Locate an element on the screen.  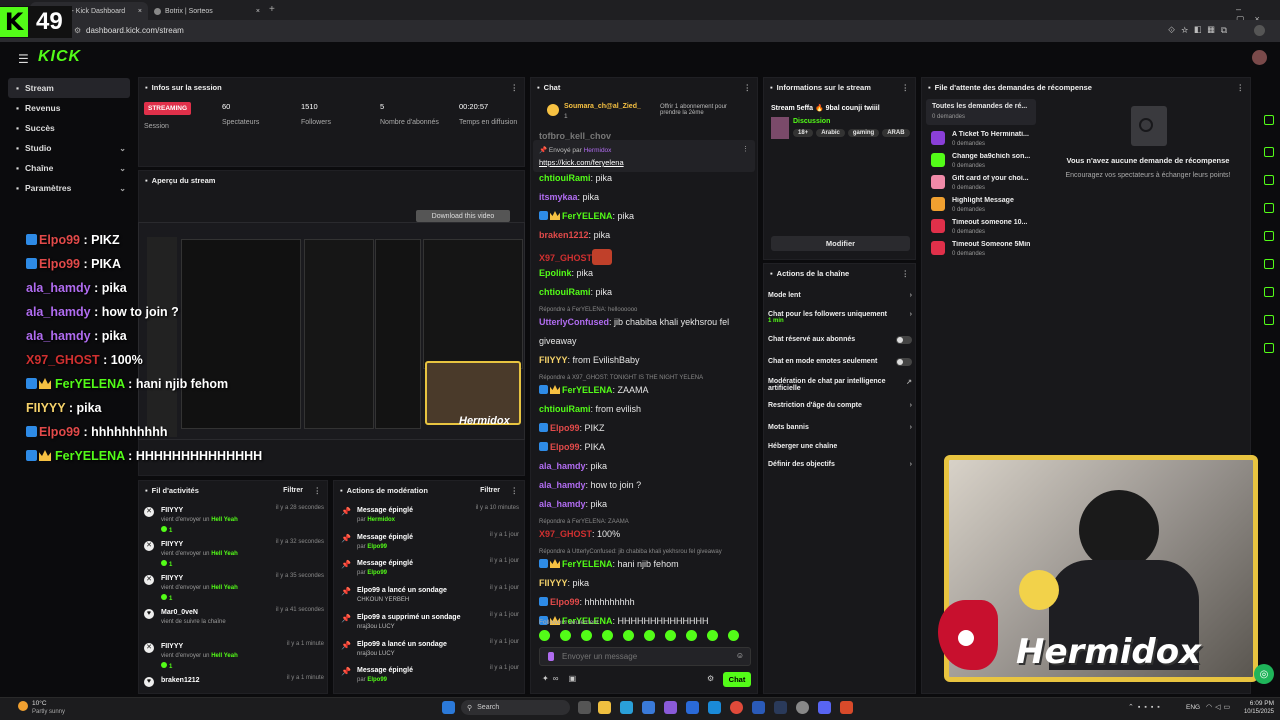
emote-quick-bar is located at coordinates (645, 635).